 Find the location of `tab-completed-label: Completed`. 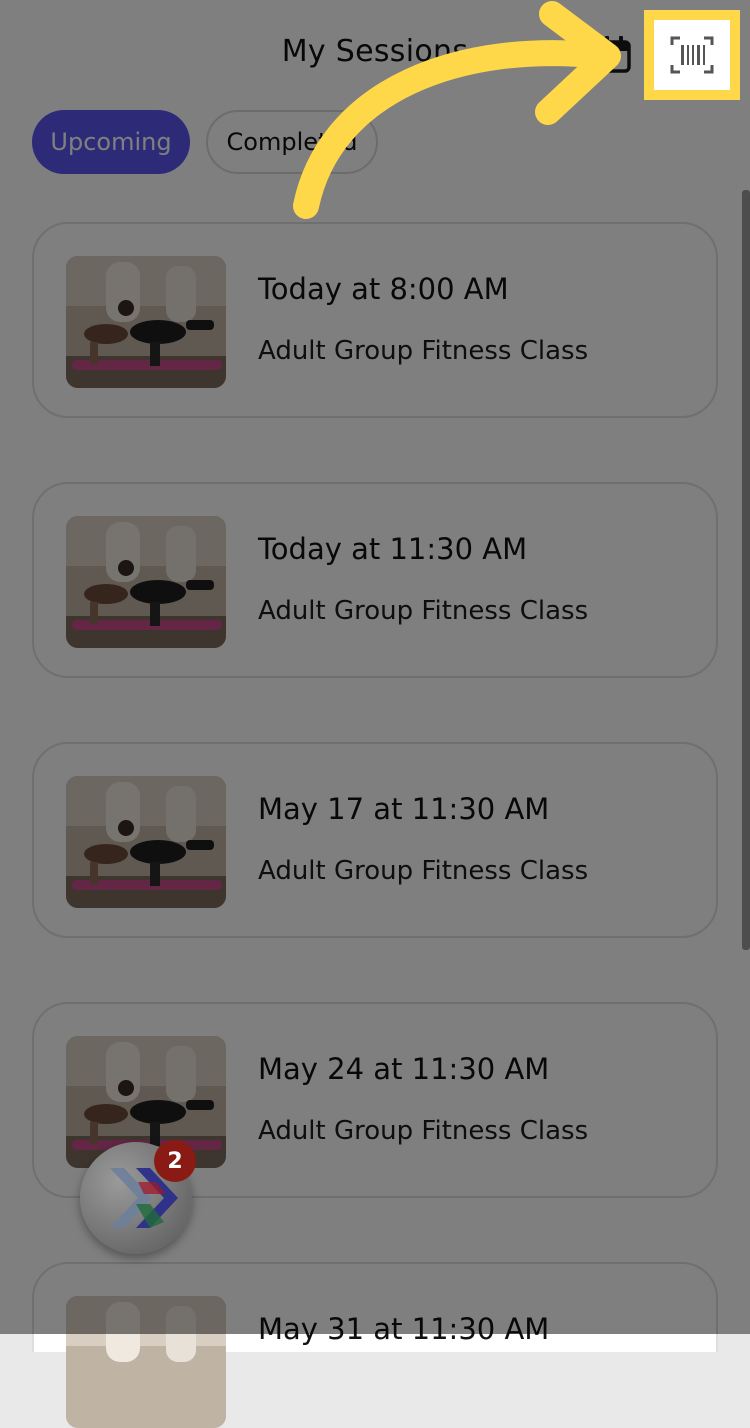

tab-completed-label: Completed is located at coordinates (292, 142).